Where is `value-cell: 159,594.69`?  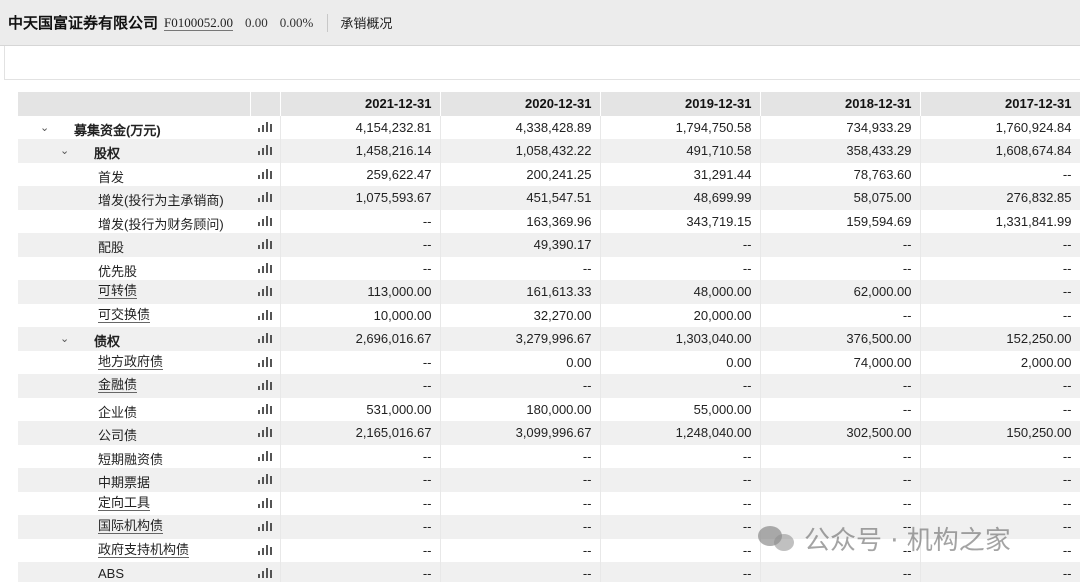 value-cell: 159,594.69 is located at coordinates (840, 221).